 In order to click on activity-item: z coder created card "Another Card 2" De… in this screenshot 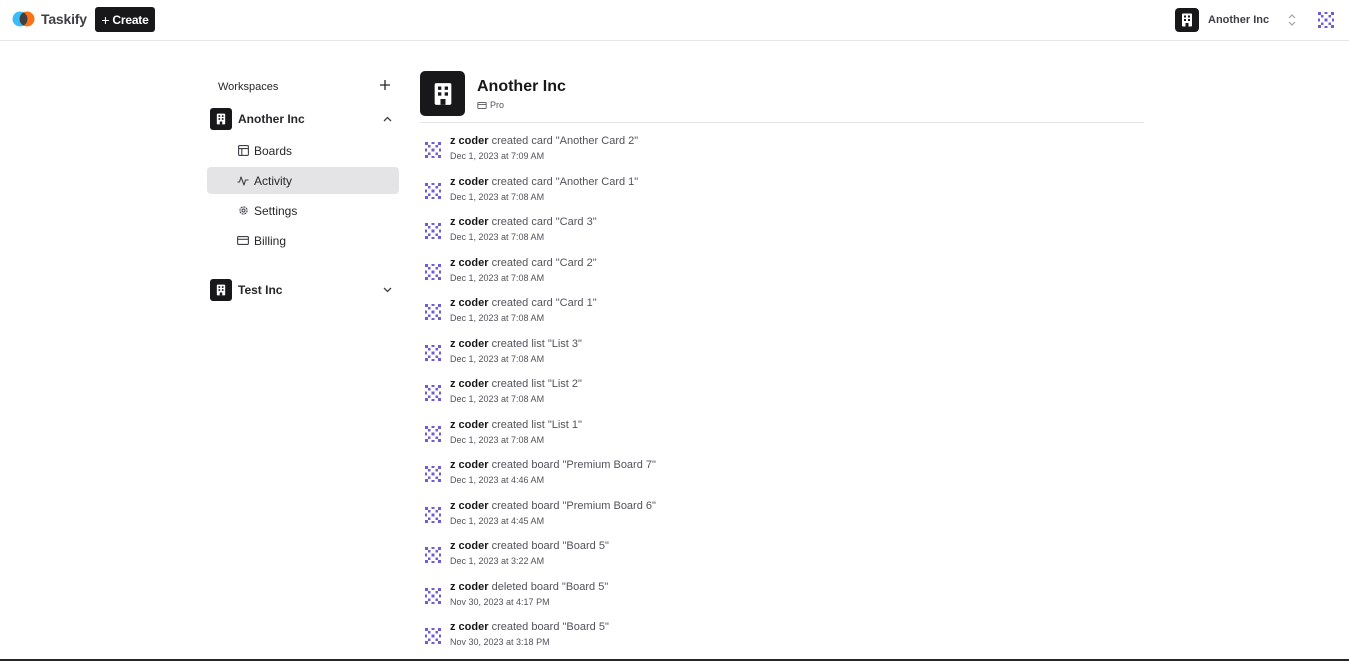, I will do `click(782, 154)`.